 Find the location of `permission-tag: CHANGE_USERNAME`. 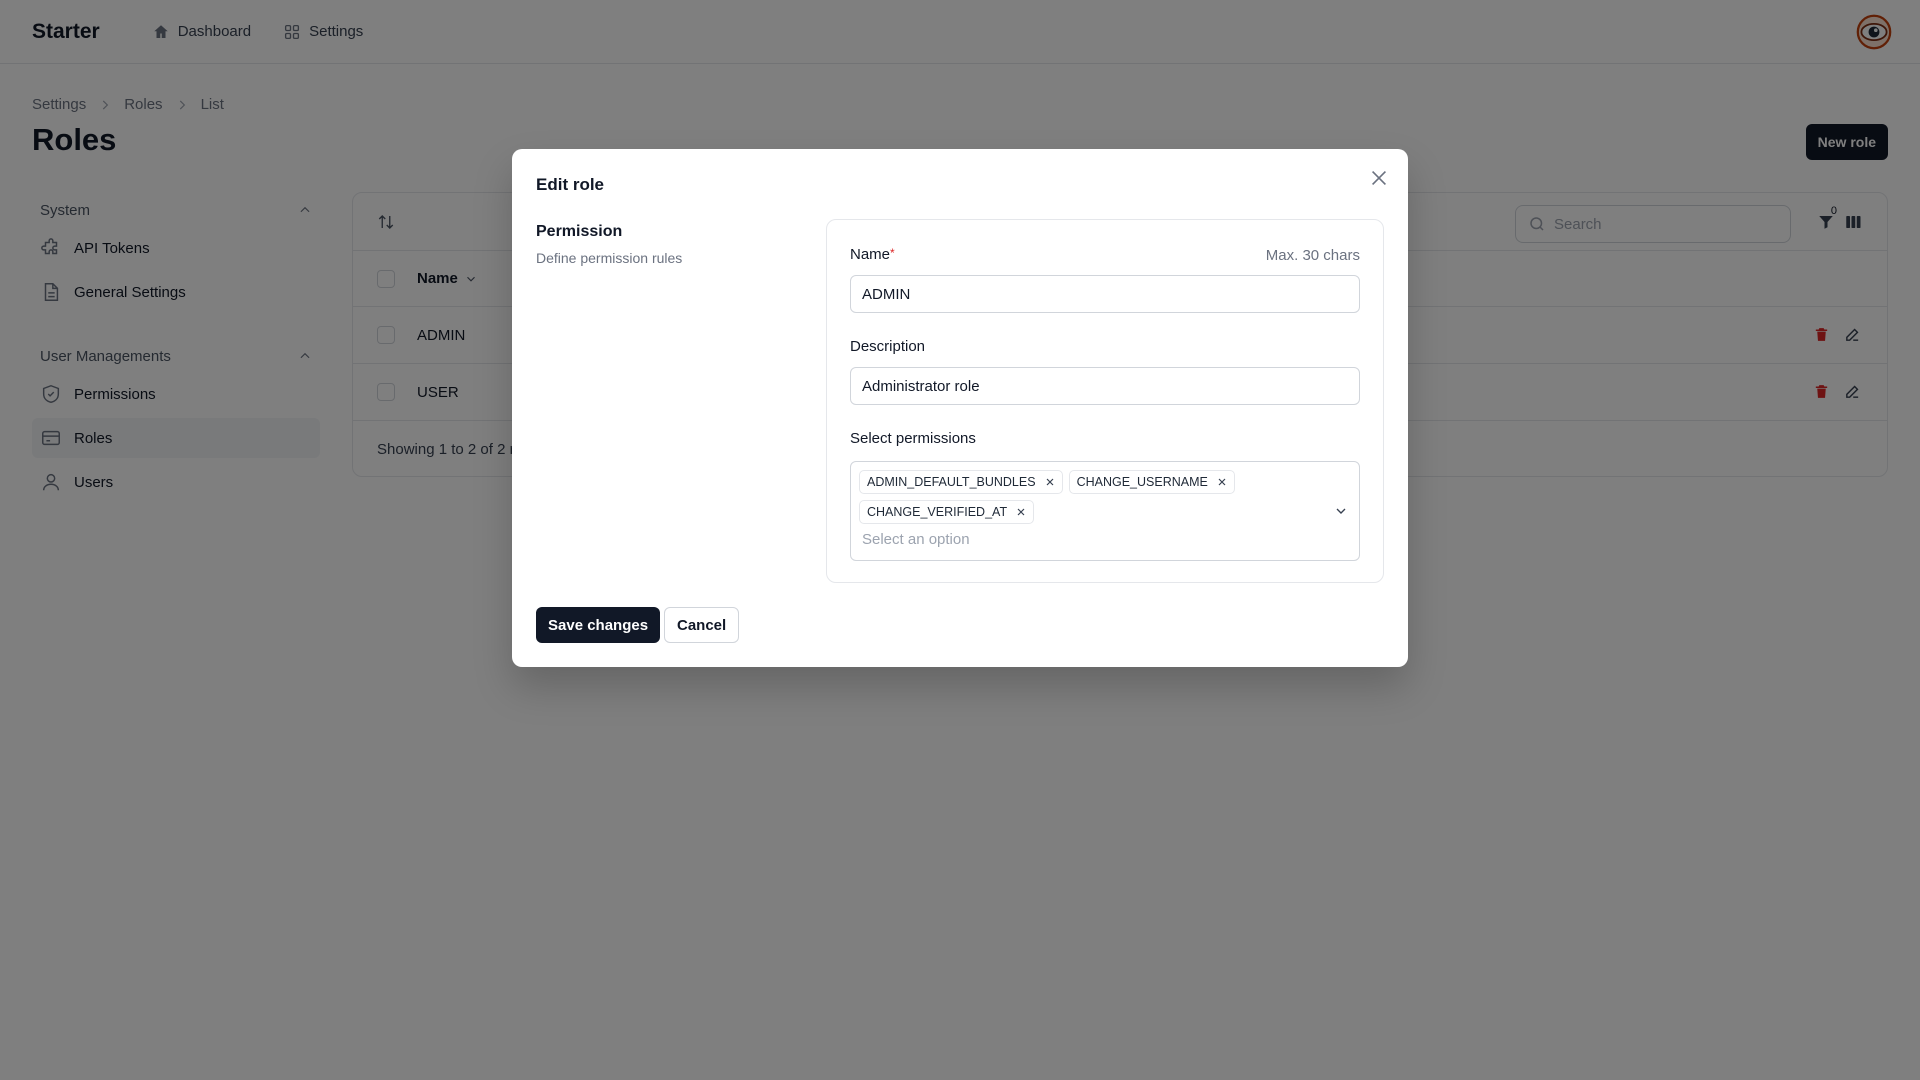

permission-tag: CHANGE_USERNAME is located at coordinates (1151, 482).